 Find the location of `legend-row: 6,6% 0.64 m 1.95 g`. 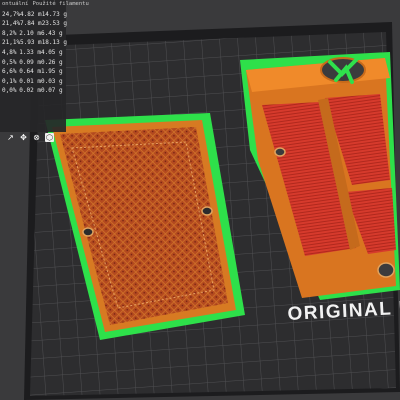

legend-row: 6,6% 0.64 m 1.95 g is located at coordinates (33, 72).